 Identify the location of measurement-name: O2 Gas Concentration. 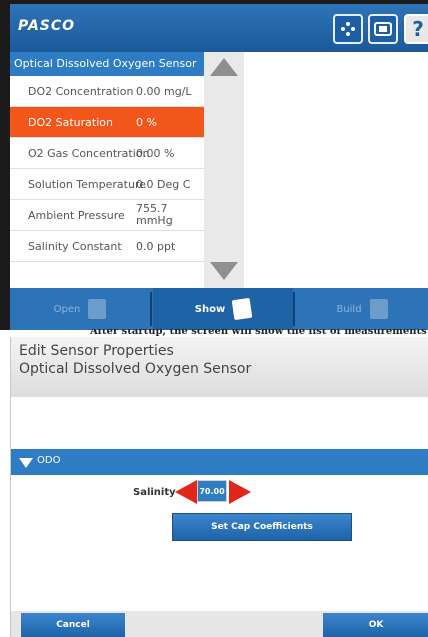
(89, 153).